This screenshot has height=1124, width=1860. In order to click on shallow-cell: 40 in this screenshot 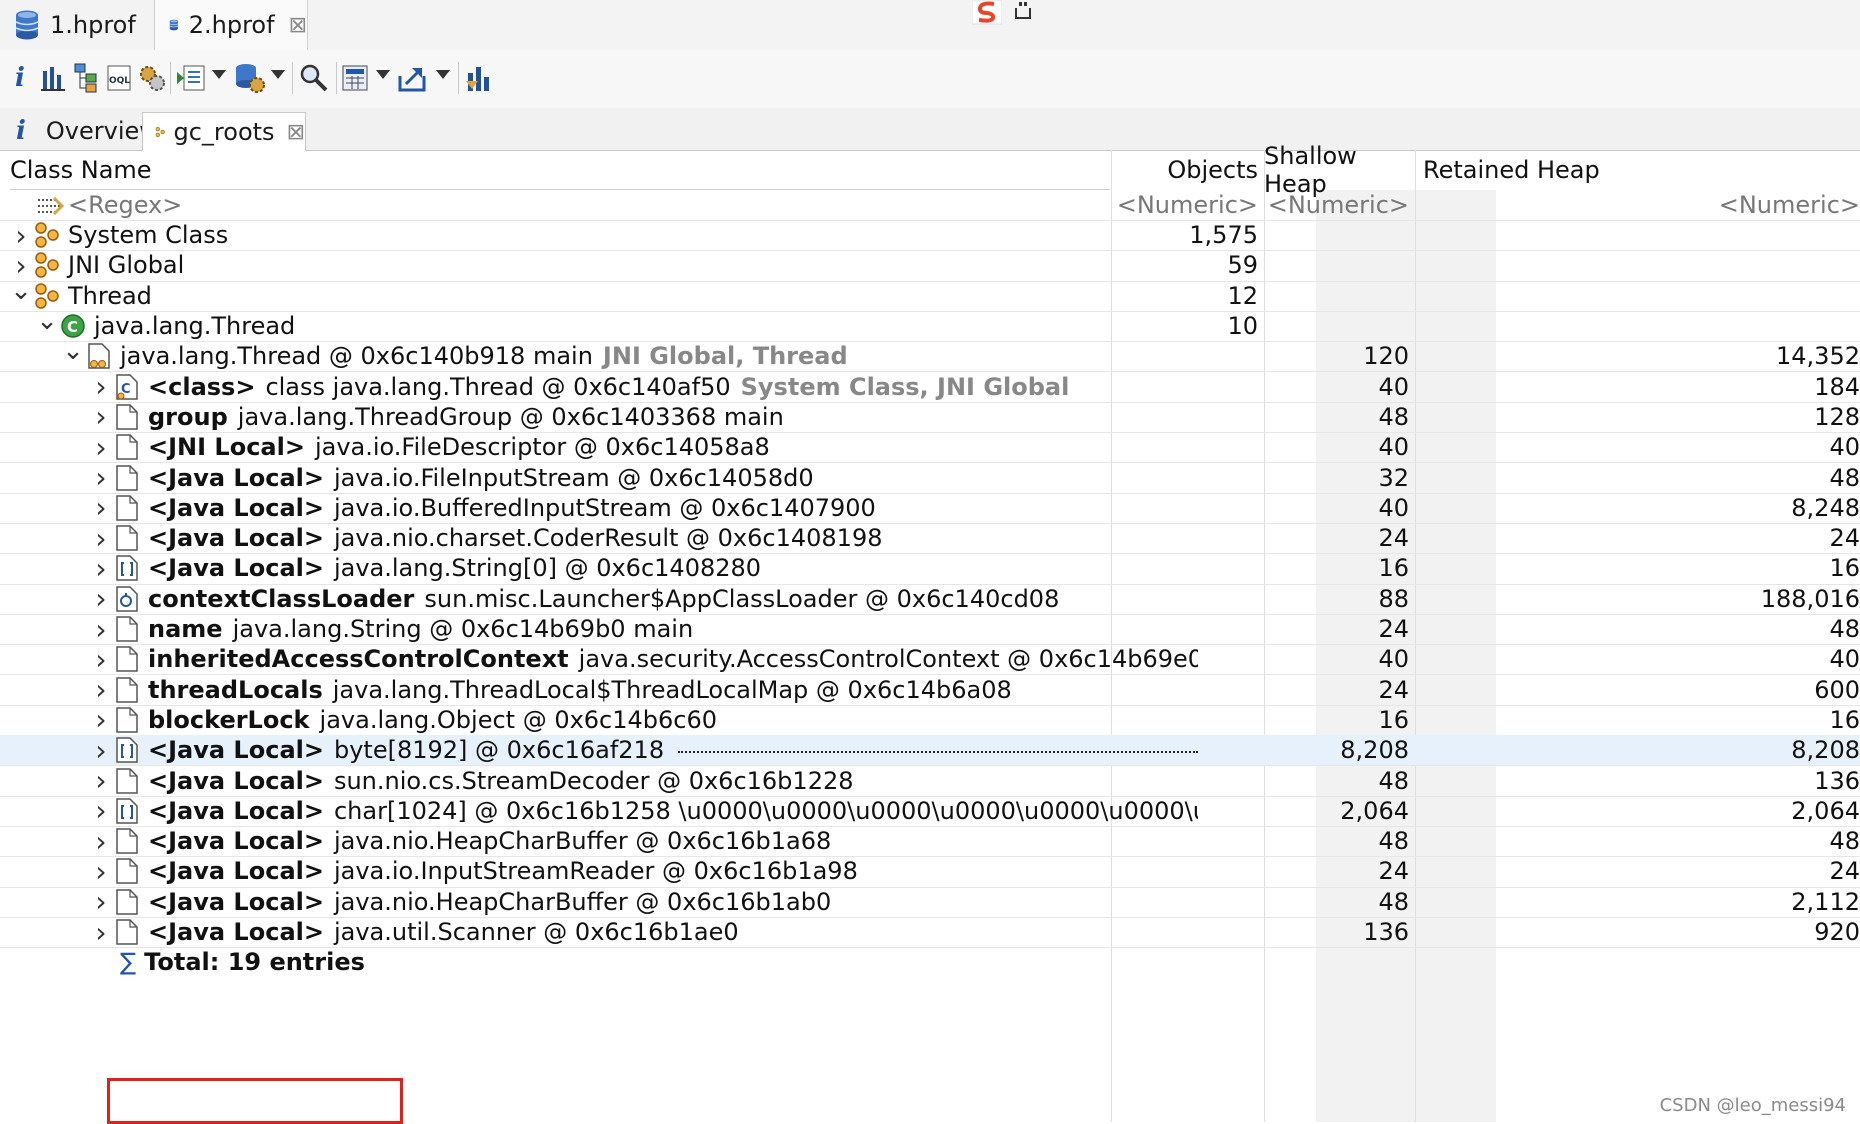, I will do `click(1393, 507)`.